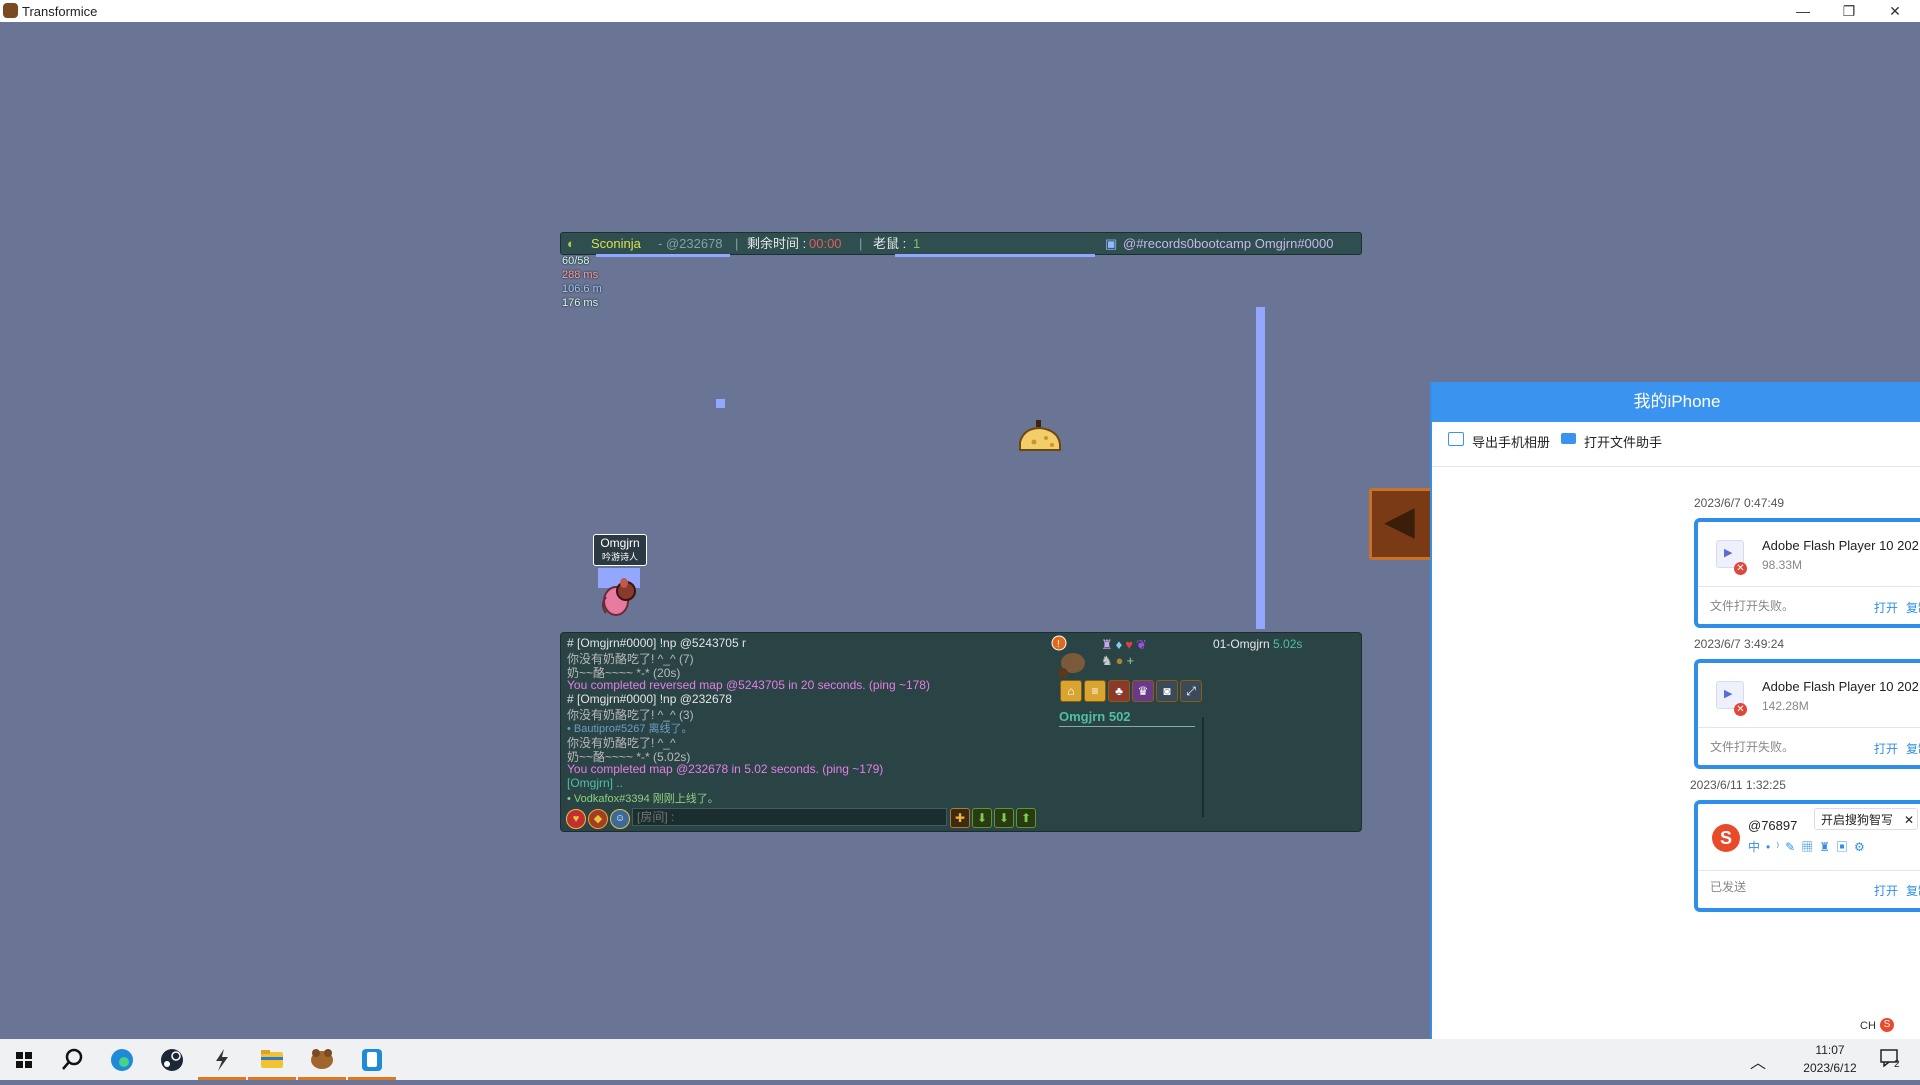 This screenshot has height=1085, width=1920. Describe the element at coordinates (649, 699) in the screenshot. I see `chat-text: # [Omgjrn#0000] !np @232678` at that location.